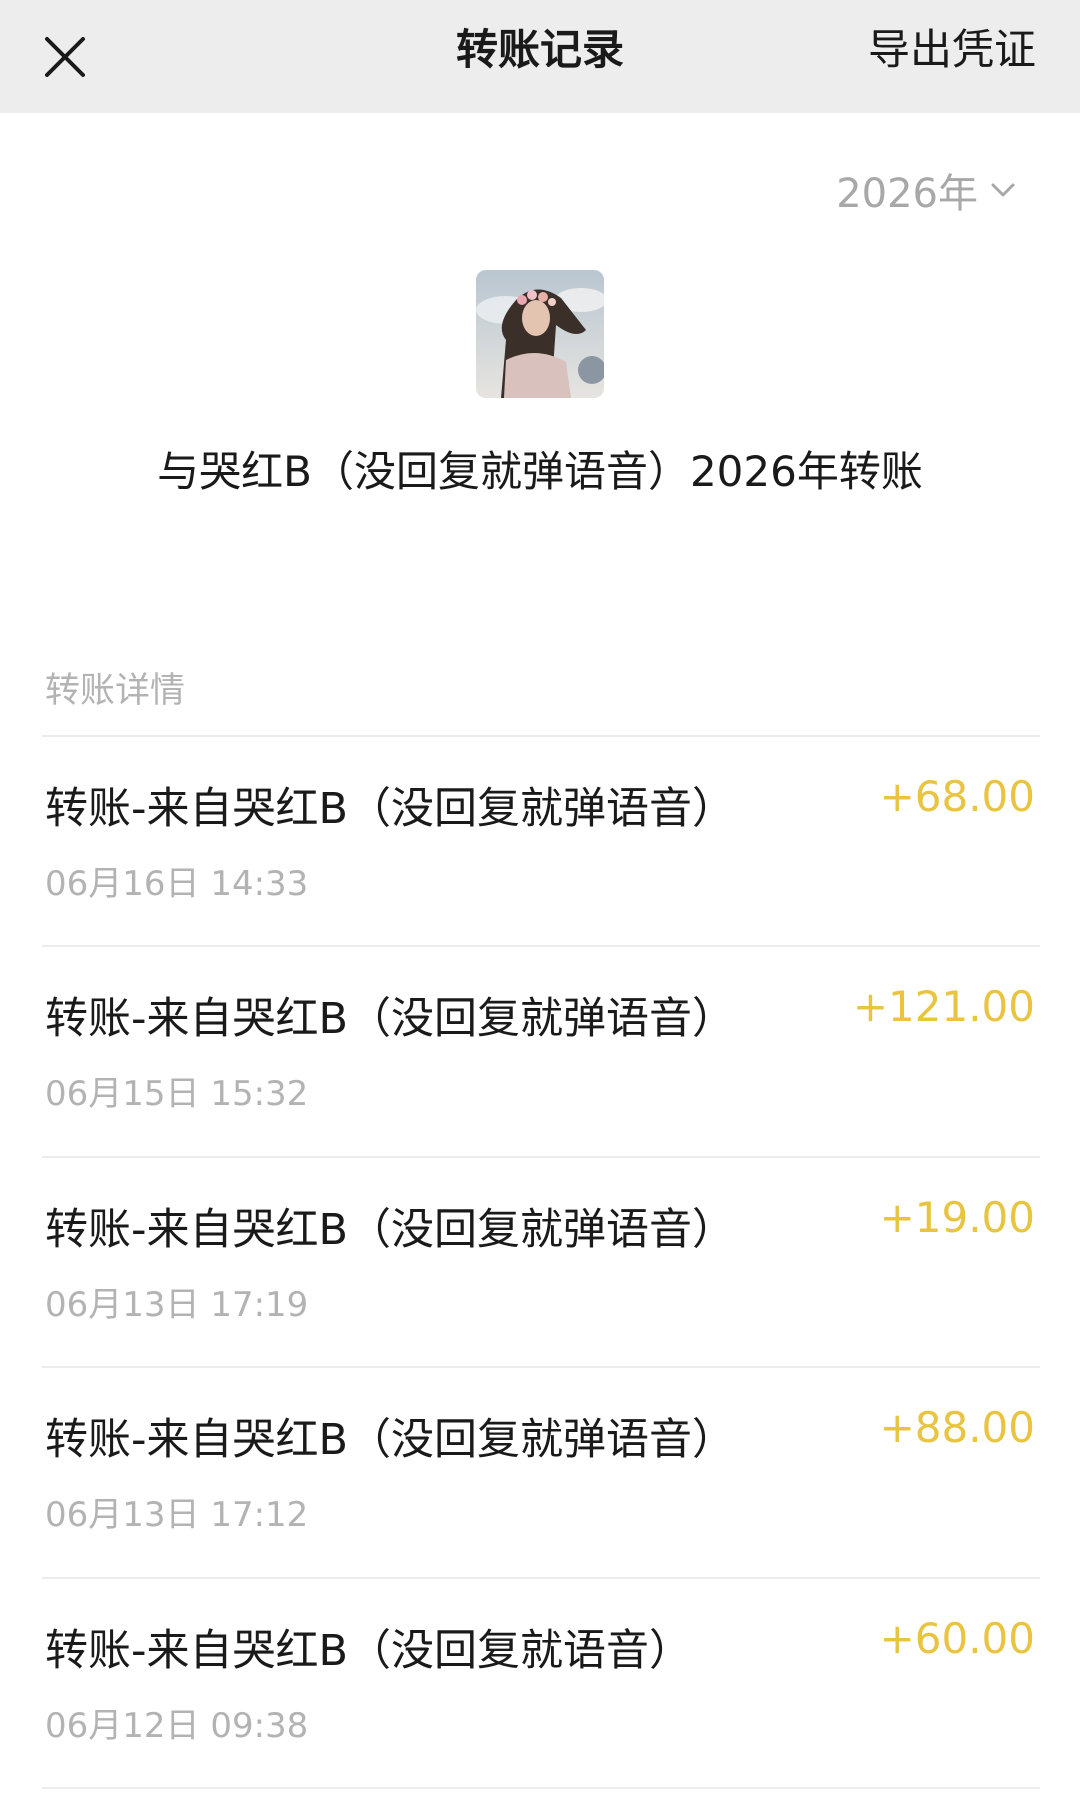 The image size is (1080, 1794). Describe the element at coordinates (177, 1515) in the screenshot. I see `record-time: 06月13日 17:12` at that location.